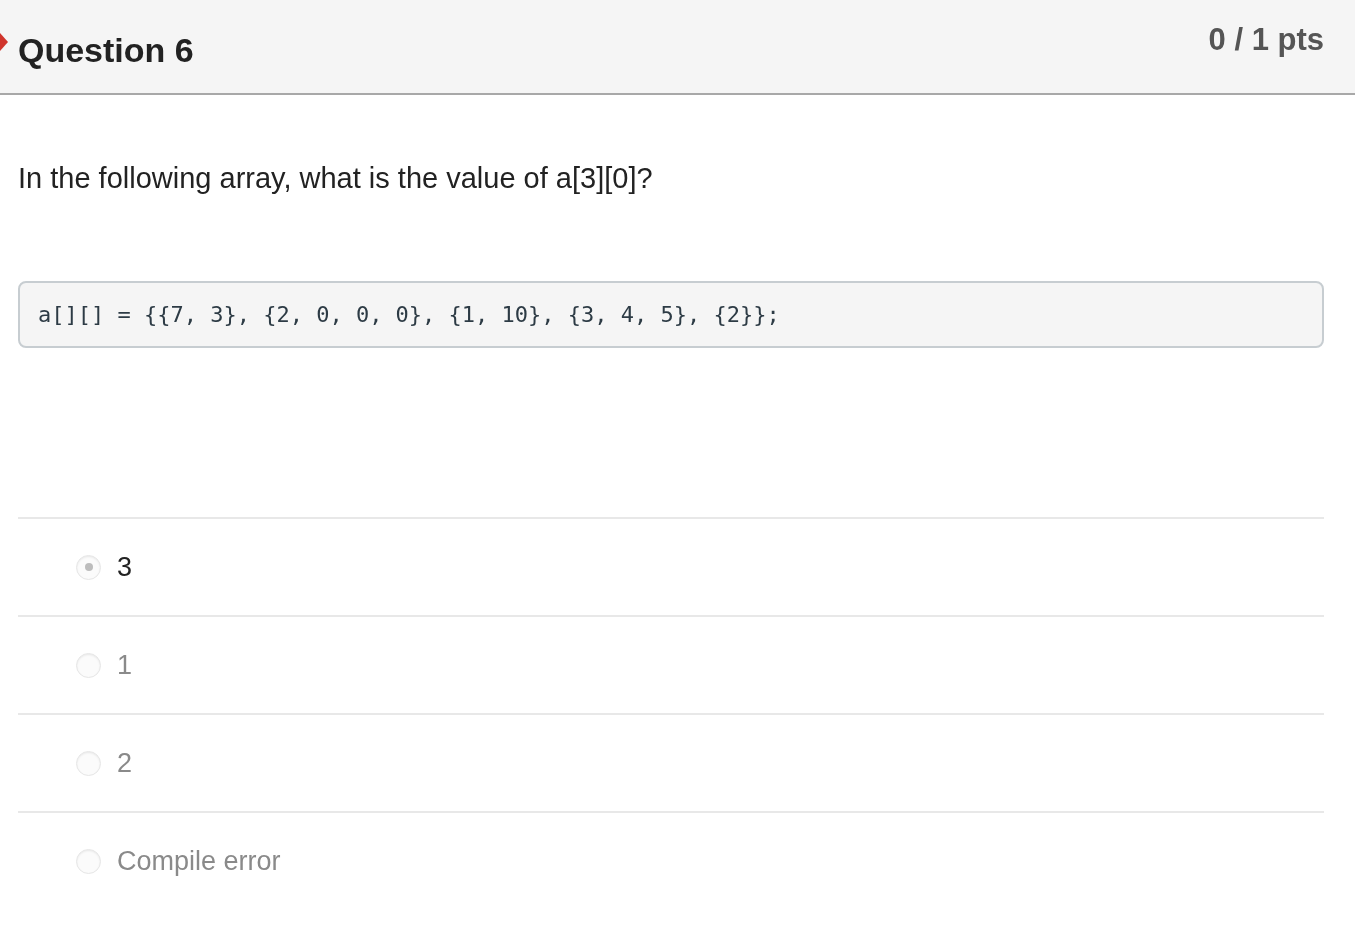 The width and height of the screenshot is (1355, 945). Describe the element at coordinates (88, 567) in the screenshot. I see `radio-button` at that location.